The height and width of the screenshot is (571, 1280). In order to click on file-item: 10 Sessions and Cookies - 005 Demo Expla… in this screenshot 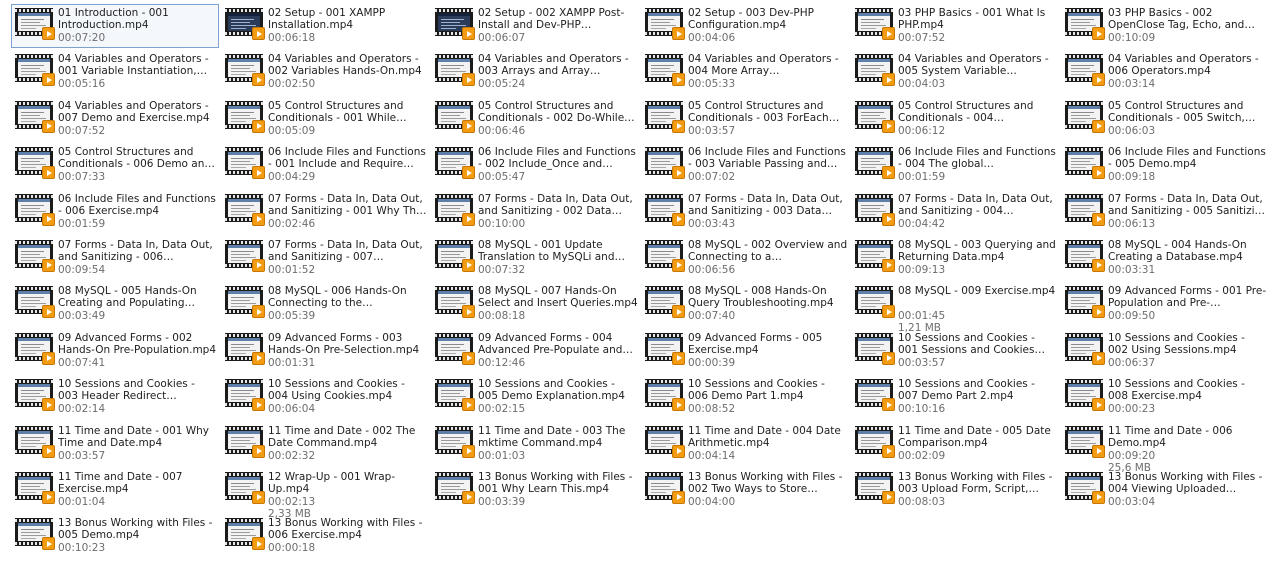, I will do `click(535, 397)`.